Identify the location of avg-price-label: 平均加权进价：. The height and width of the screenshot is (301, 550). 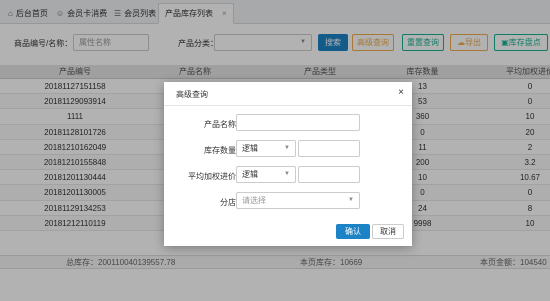
(216, 176).